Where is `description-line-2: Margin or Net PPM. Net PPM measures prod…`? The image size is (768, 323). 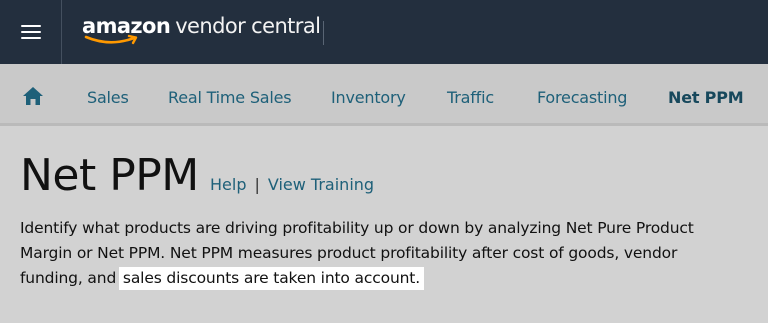
description-line-2: Margin or Net PPM. Net PPM measures prod… is located at coordinates (349, 253).